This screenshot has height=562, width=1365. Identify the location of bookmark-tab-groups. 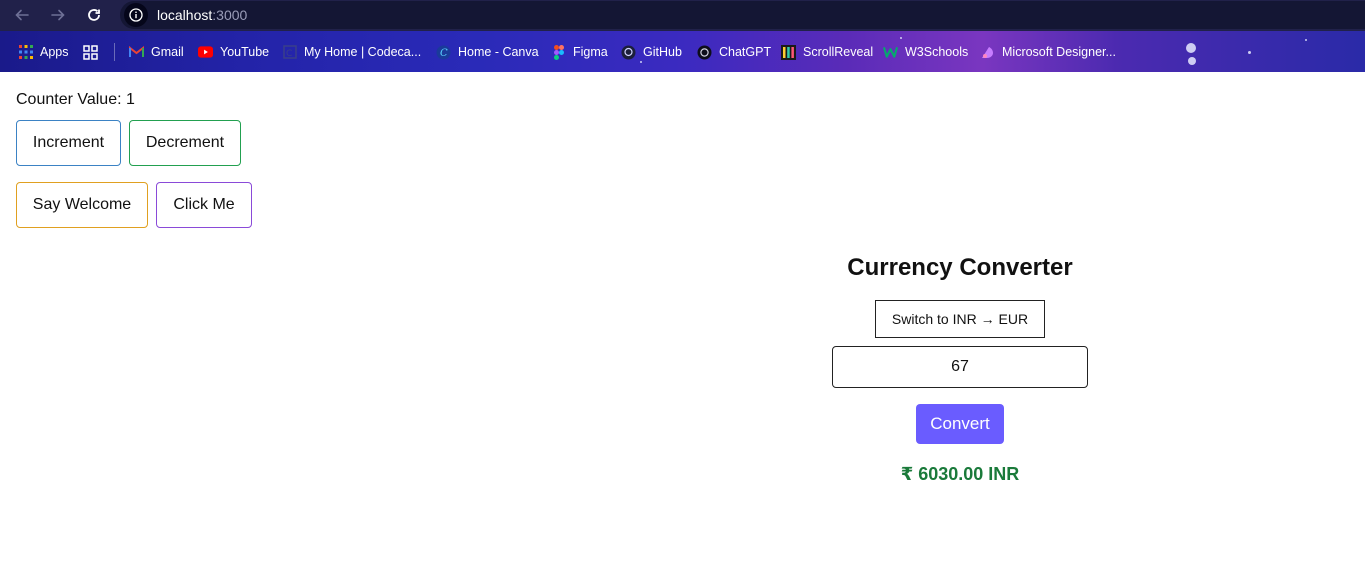
(94, 52).